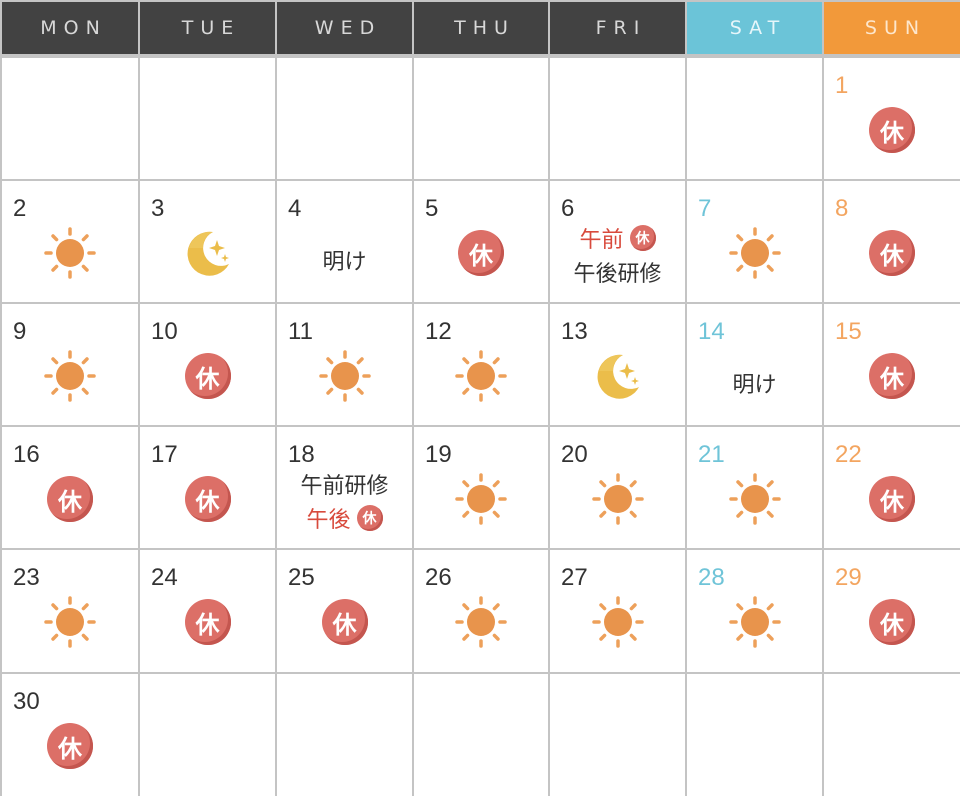 The image size is (960, 796). What do you see at coordinates (601, 240) in the screenshot?
I see `note-text: 午前` at bounding box center [601, 240].